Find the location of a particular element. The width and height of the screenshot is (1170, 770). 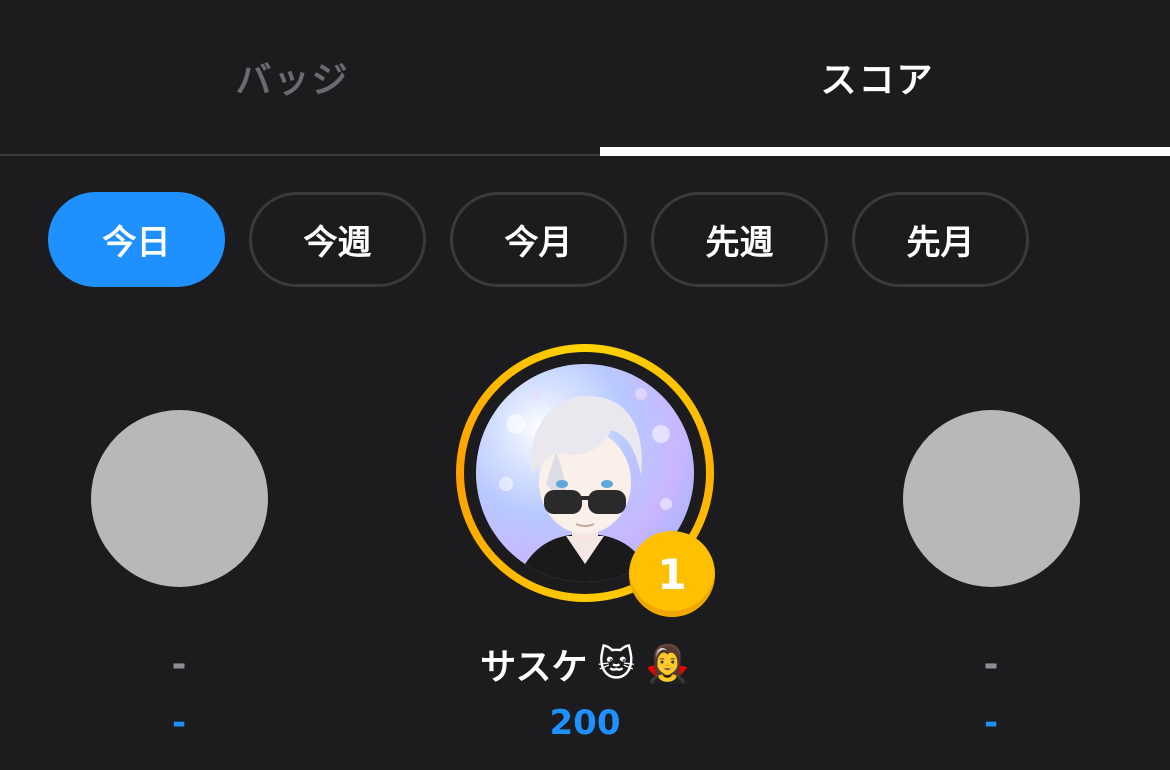

period-chip-last-month: 先月 is located at coordinates (940, 239).